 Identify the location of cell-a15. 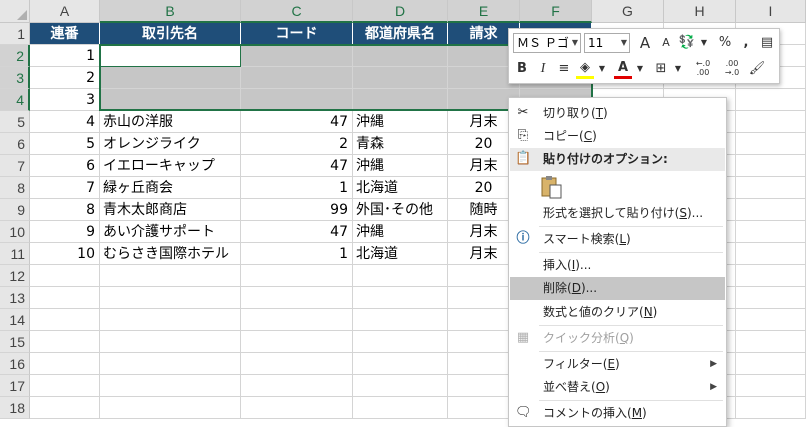
(65, 342).